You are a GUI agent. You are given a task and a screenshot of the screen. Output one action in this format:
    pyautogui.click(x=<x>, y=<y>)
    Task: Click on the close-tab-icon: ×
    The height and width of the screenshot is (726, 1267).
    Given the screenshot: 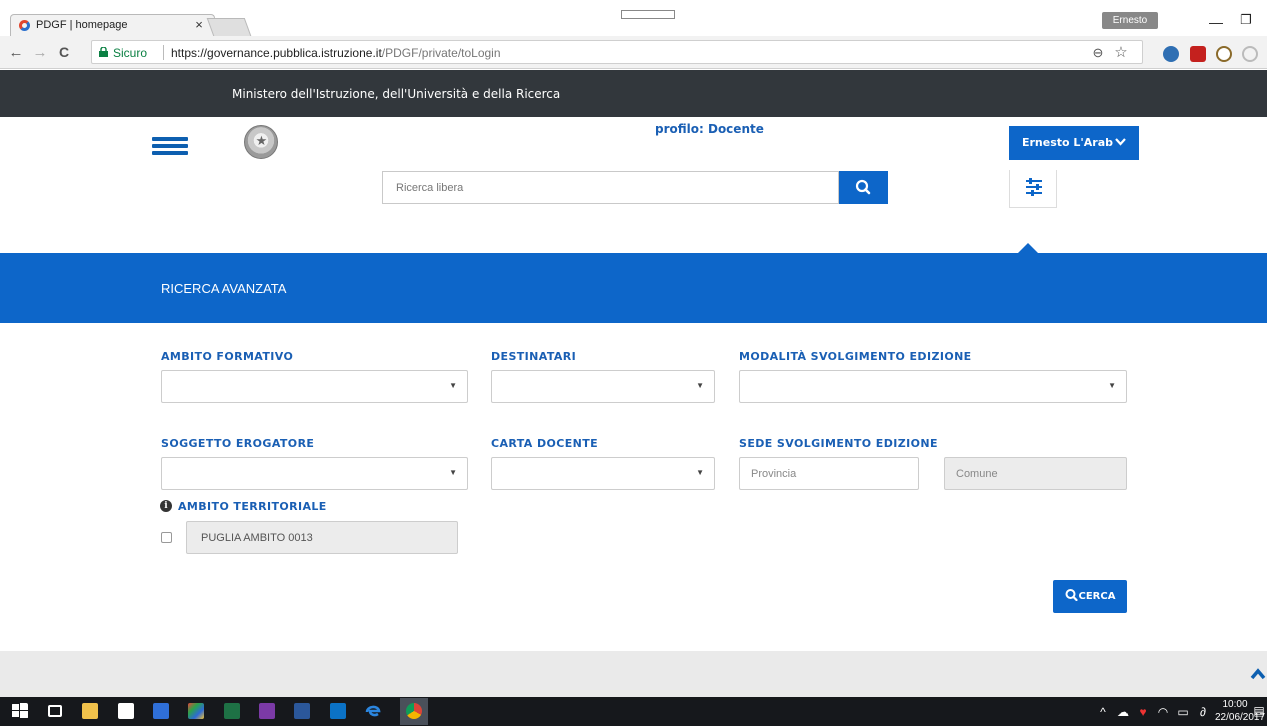 What is the action you would take?
    pyautogui.click(x=199, y=24)
    